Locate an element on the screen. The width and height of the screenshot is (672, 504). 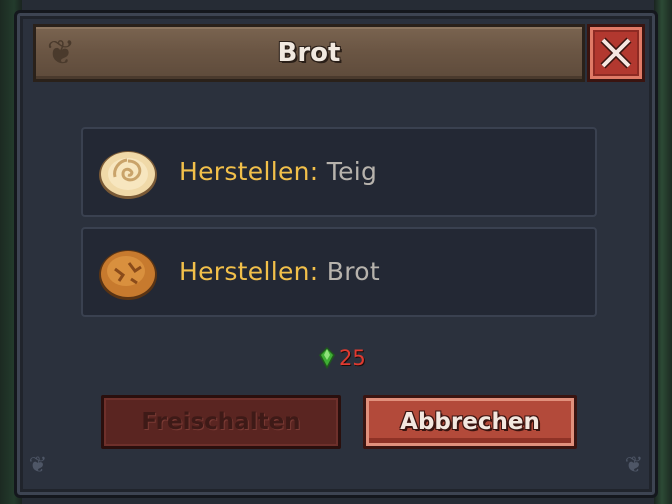
cost-amount: 25 is located at coordinates (352, 358).